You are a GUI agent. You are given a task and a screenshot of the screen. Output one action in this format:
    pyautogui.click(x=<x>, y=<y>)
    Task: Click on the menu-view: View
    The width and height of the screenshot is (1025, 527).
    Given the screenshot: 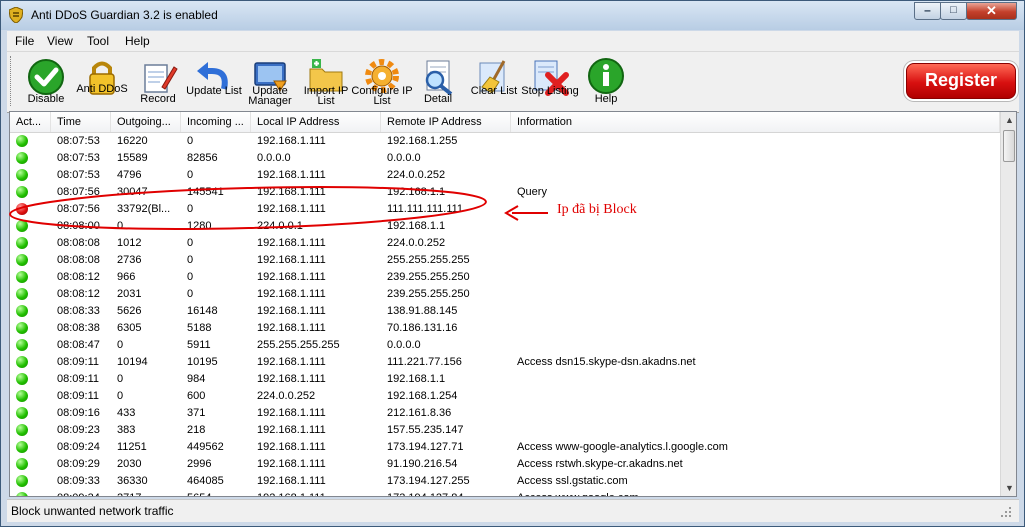 What is the action you would take?
    pyautogui.click(x=60, y=41)
    